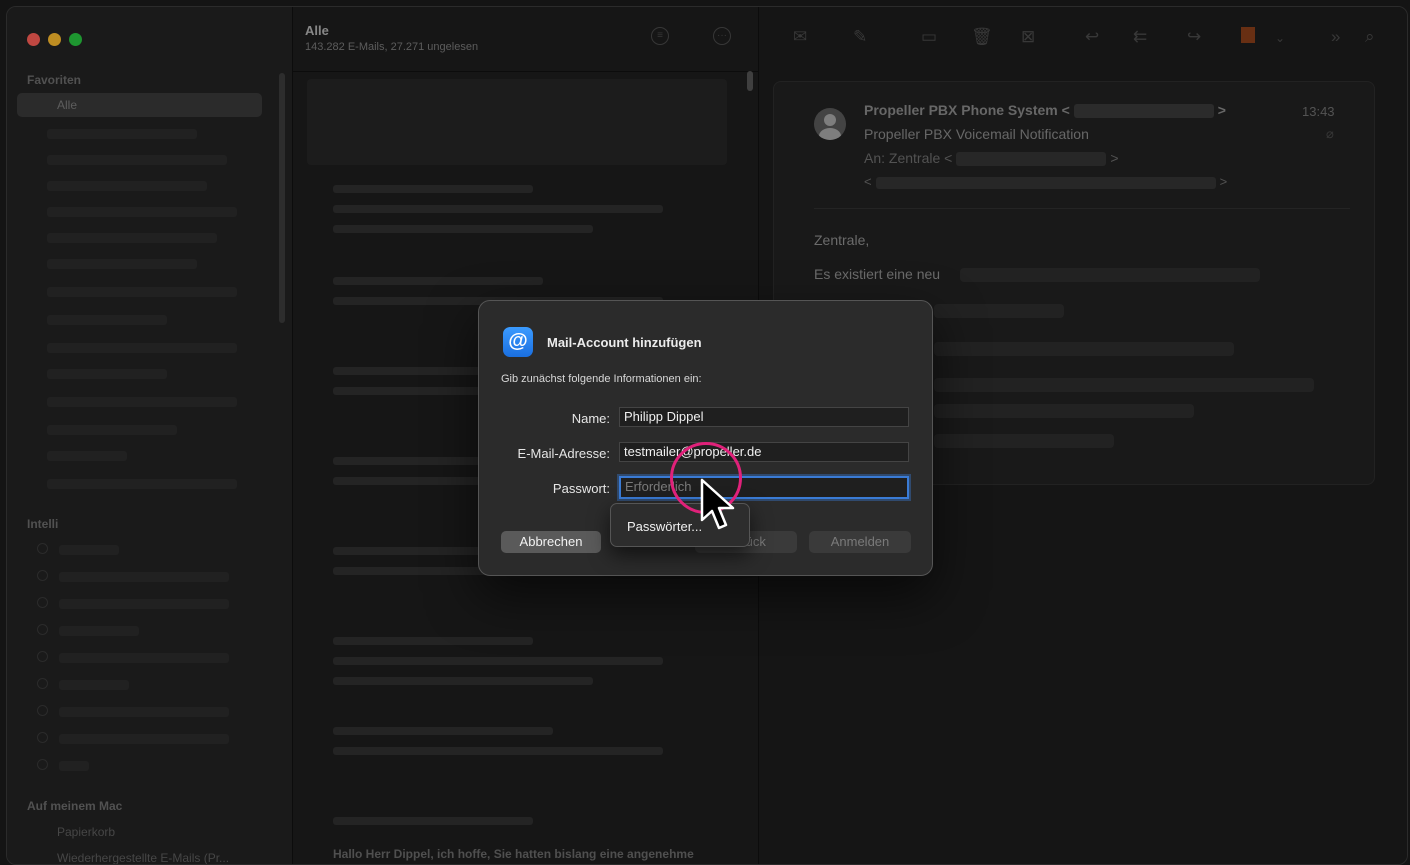  I want to click on dialog-title: Mail-Account hinzufügen, so click(624, 342).